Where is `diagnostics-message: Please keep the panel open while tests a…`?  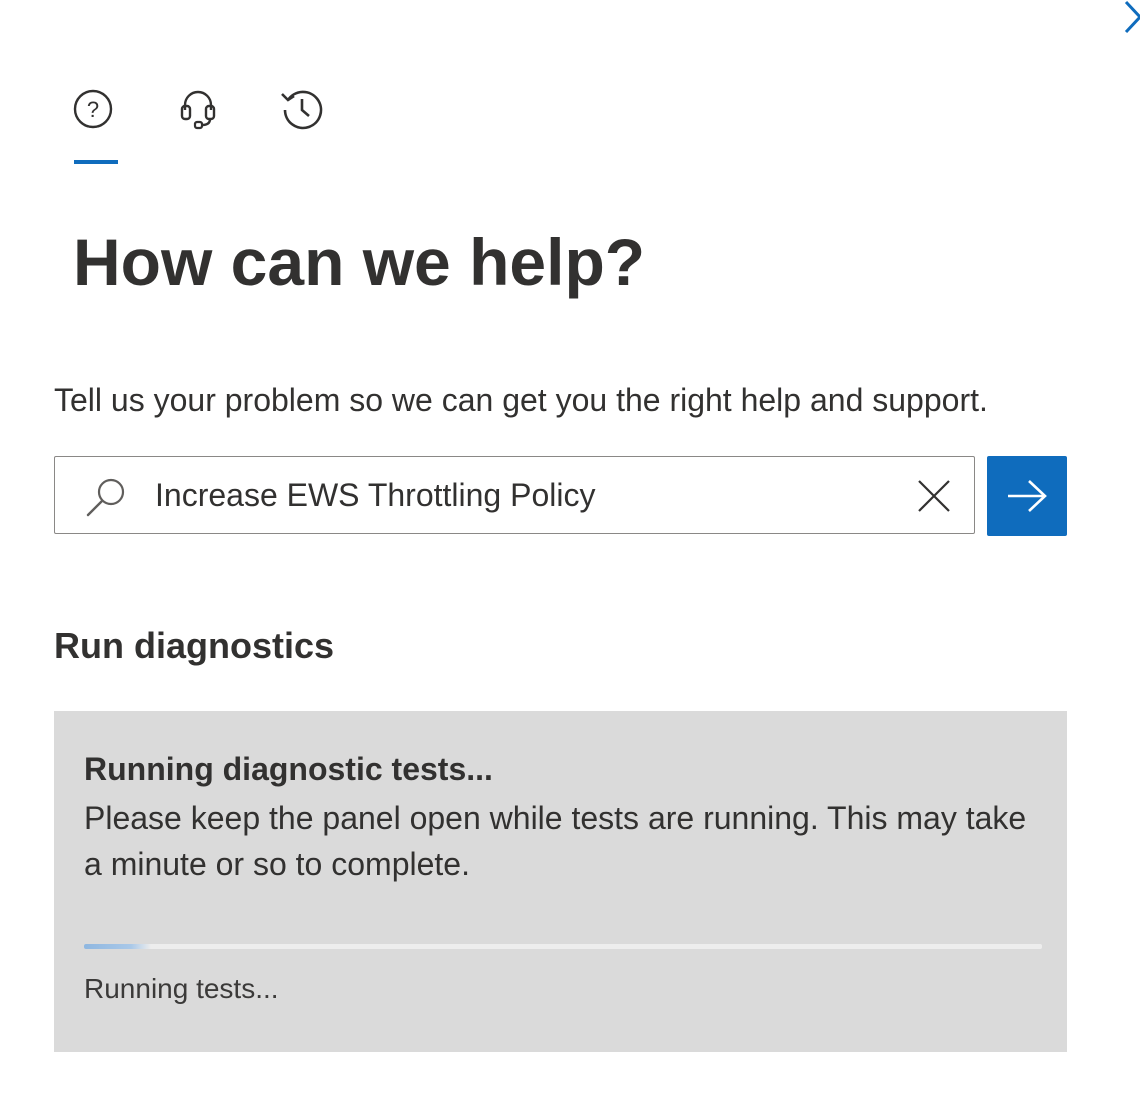
diagnostics-message: Please keep the panel open while tests a… is located at coordinates (555, 841).